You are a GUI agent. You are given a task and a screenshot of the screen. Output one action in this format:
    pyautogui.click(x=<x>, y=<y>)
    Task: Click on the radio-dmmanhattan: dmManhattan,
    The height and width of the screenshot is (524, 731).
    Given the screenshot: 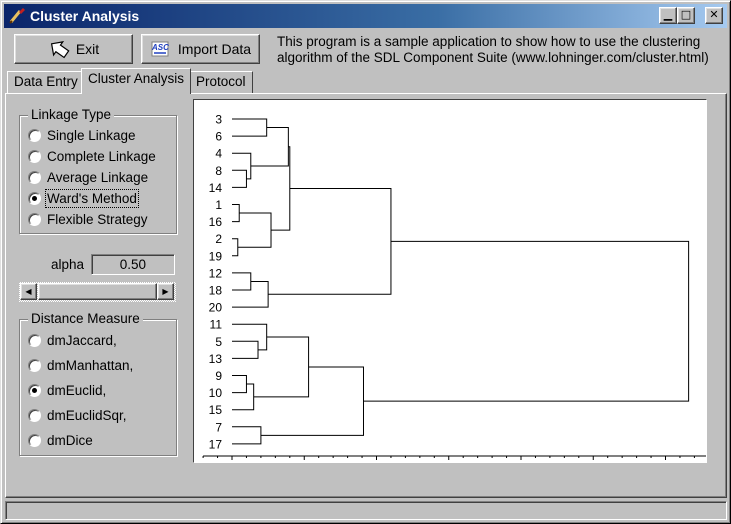 What is the action you would take?
    pyautogui.click(x=80, y=365)
    